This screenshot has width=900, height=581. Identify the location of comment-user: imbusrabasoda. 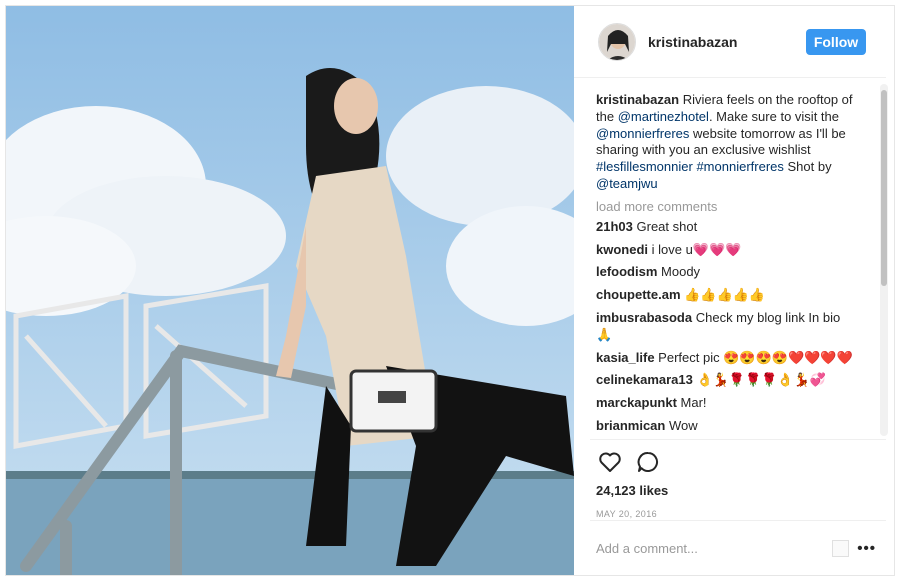
(644, 317).